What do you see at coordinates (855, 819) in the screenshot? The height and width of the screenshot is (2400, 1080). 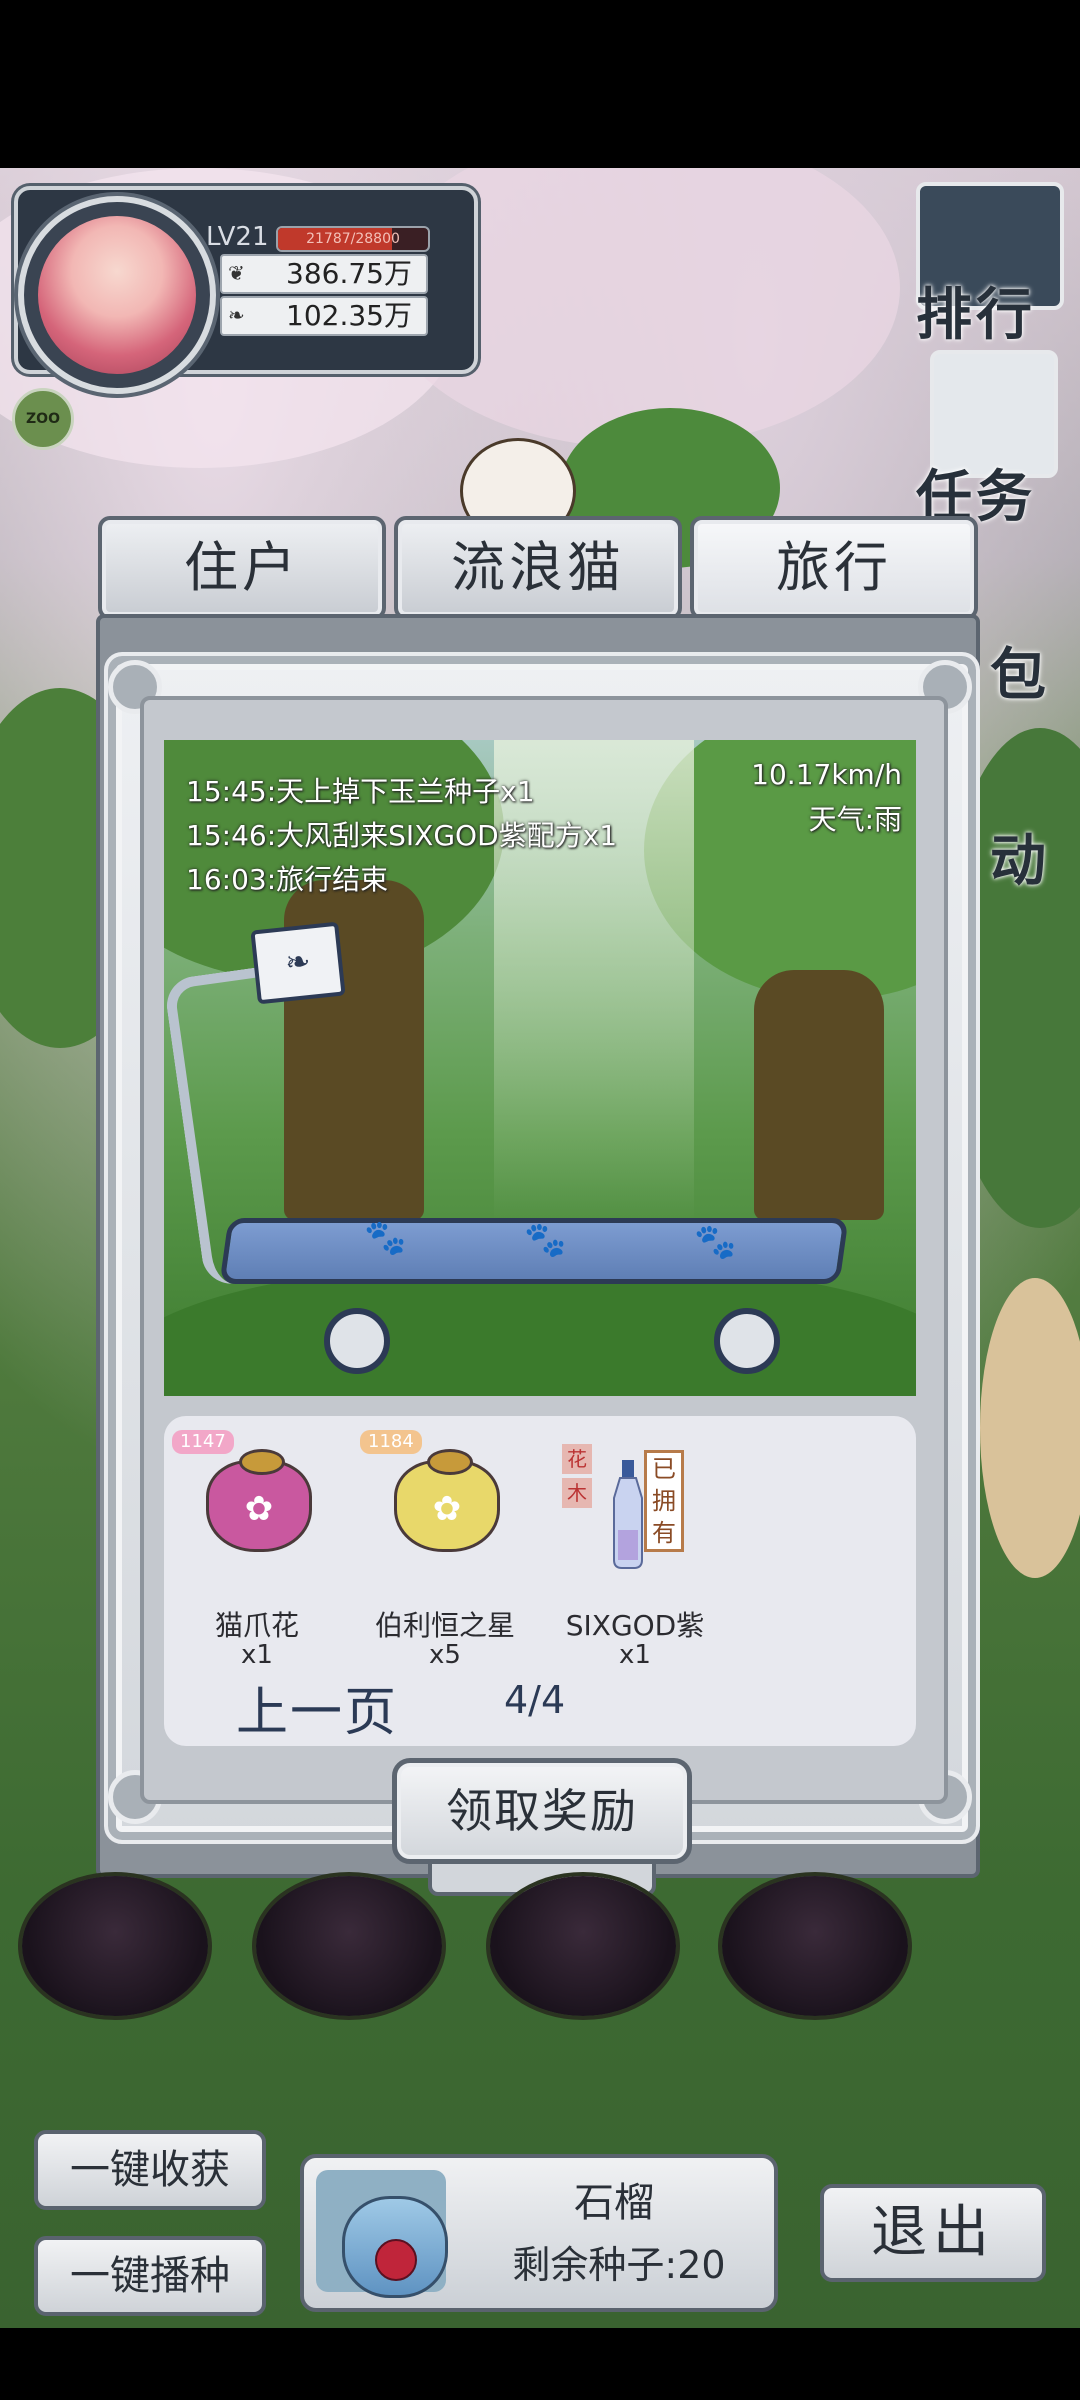 I see `weather-label: 天气:雨` at bounding box center [855, 819].